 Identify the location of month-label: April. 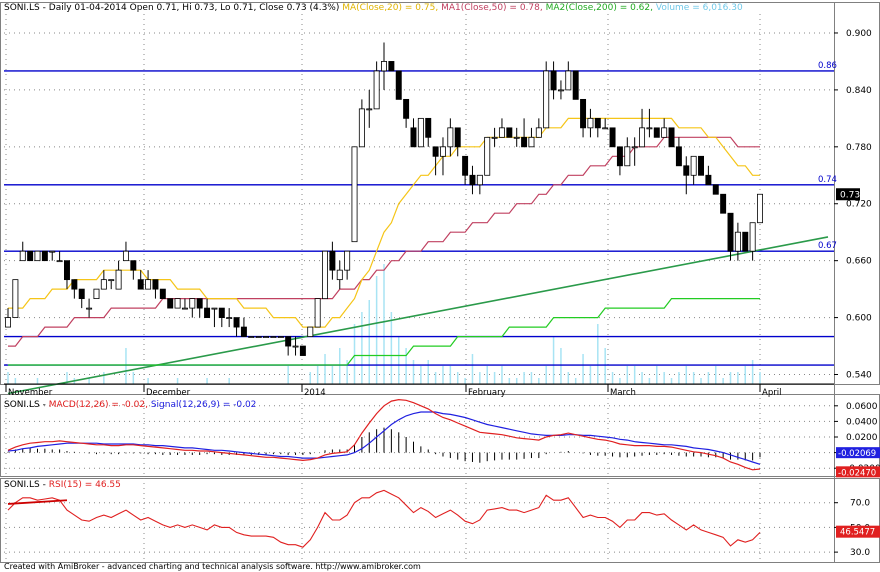
(771, 393).